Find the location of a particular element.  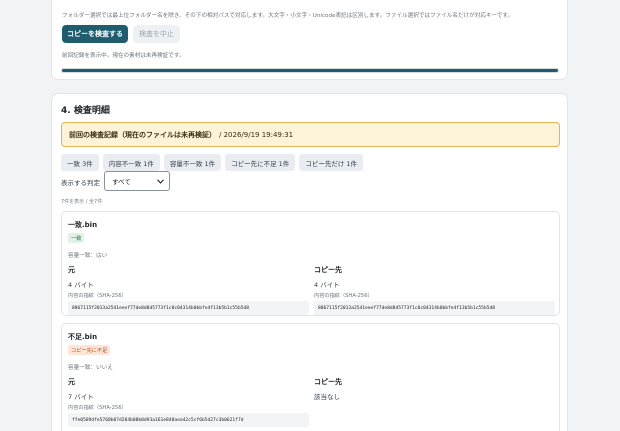

status-text: 前回記録を表示中。現在の素材は未再検証です。 is located at coordinates (123, 56).